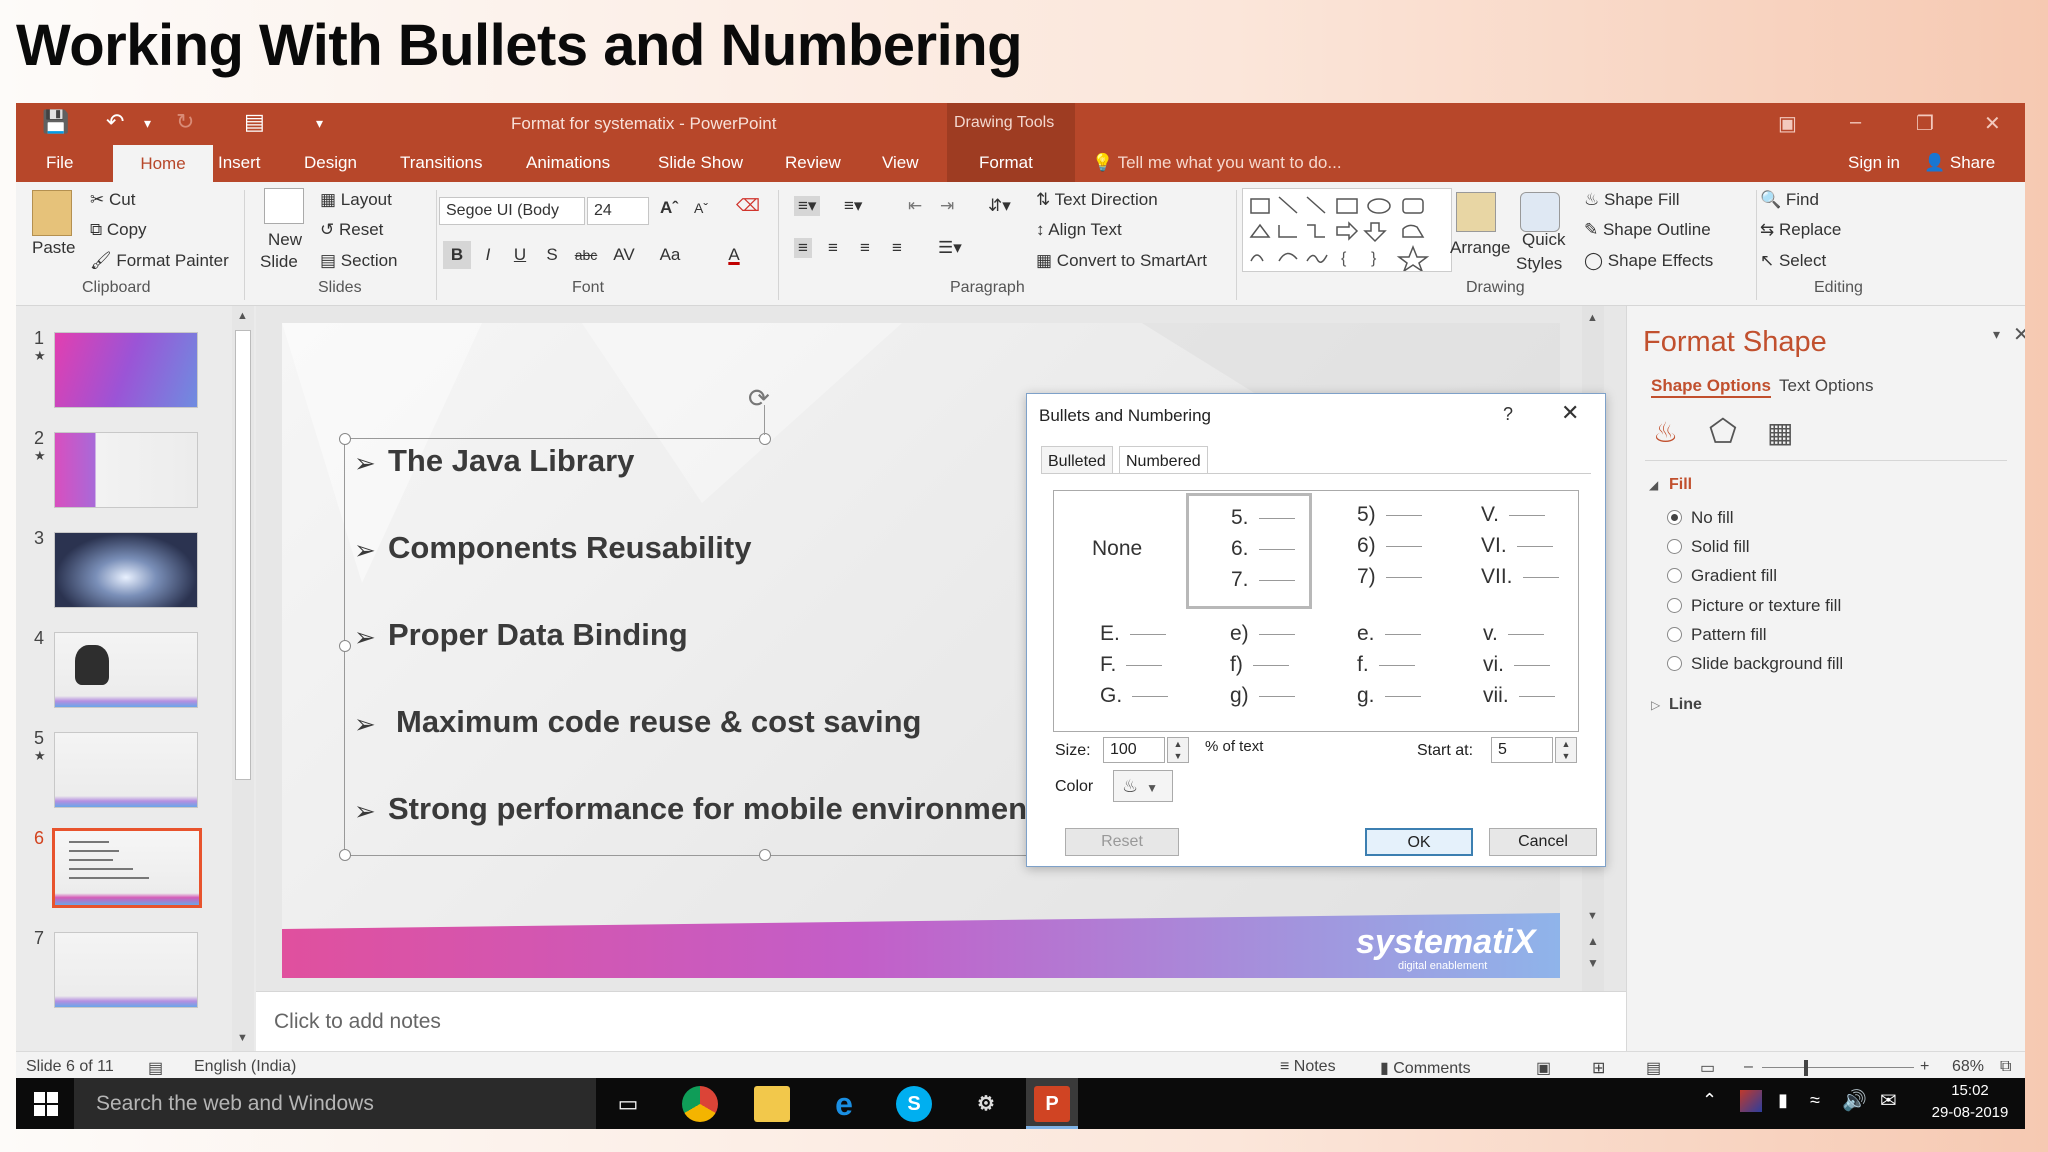 Image resolution: width=2048 pixels, height=1152 pixels. Describe the element at coordinates (833, 248) in the screenshot. I see `align-center-icon: ≡` at that location.